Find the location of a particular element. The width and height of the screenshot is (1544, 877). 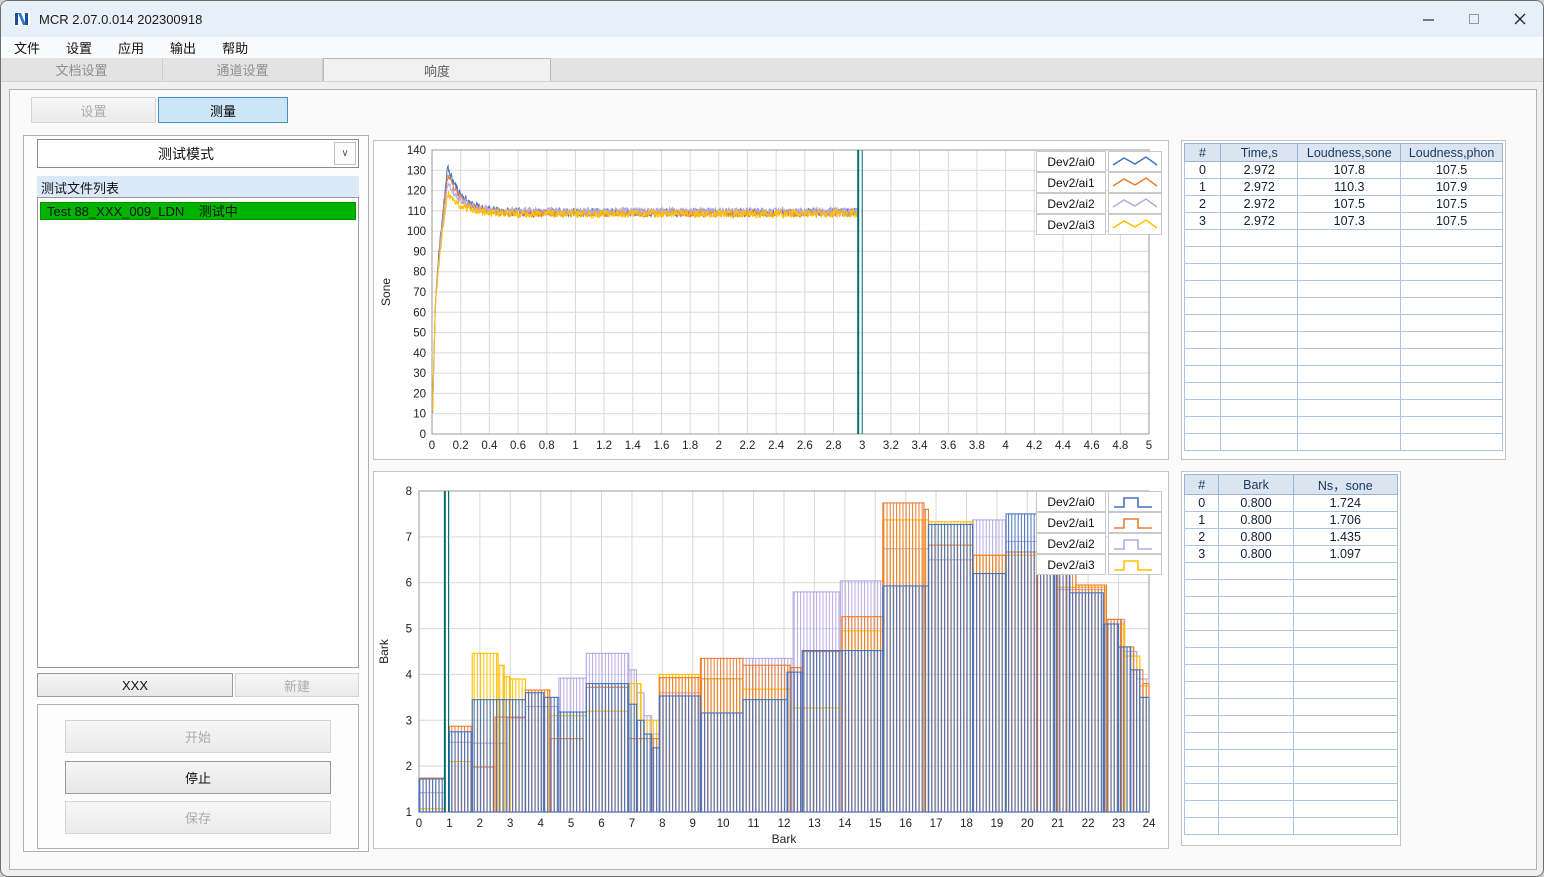

menu-item-output: 输出 is located at coordinates (183, 47).